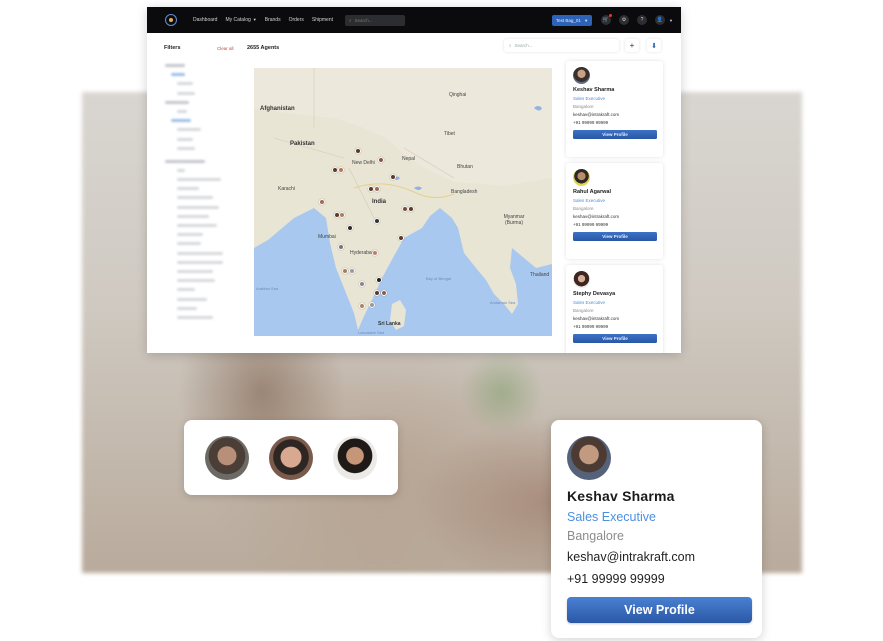 Image resolution: width=883 pixels, height=641 pixels. I want to click on map-base, so click(403, 202).